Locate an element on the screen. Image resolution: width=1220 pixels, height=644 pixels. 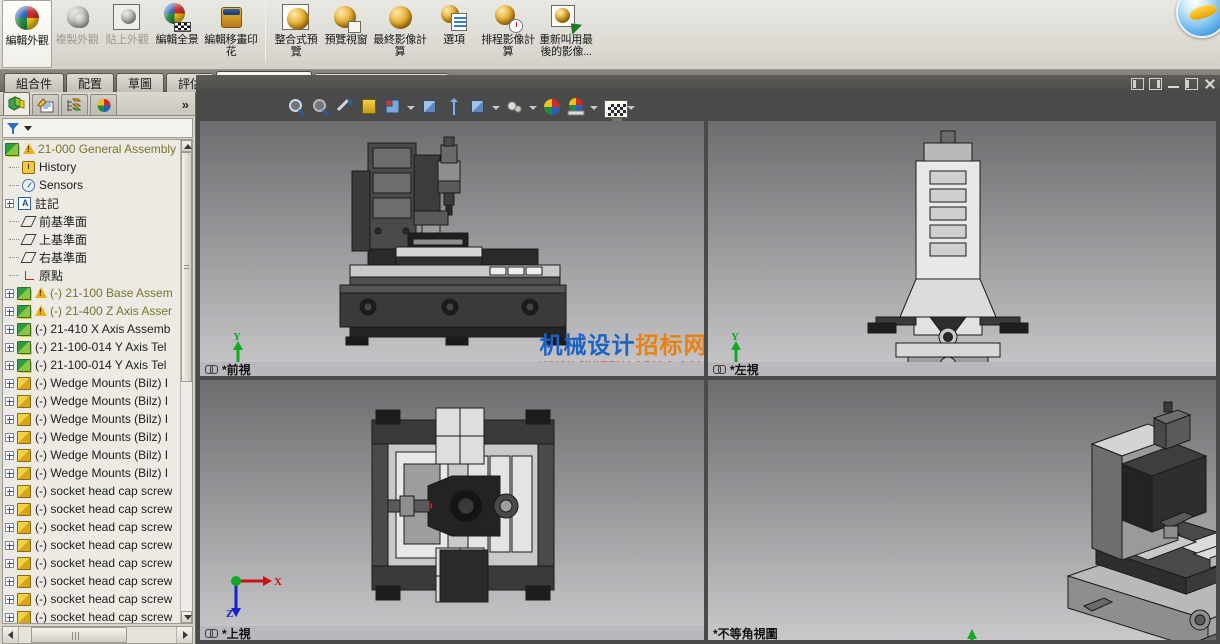
scene-sphere-icon is located at coordinates (576, 107).